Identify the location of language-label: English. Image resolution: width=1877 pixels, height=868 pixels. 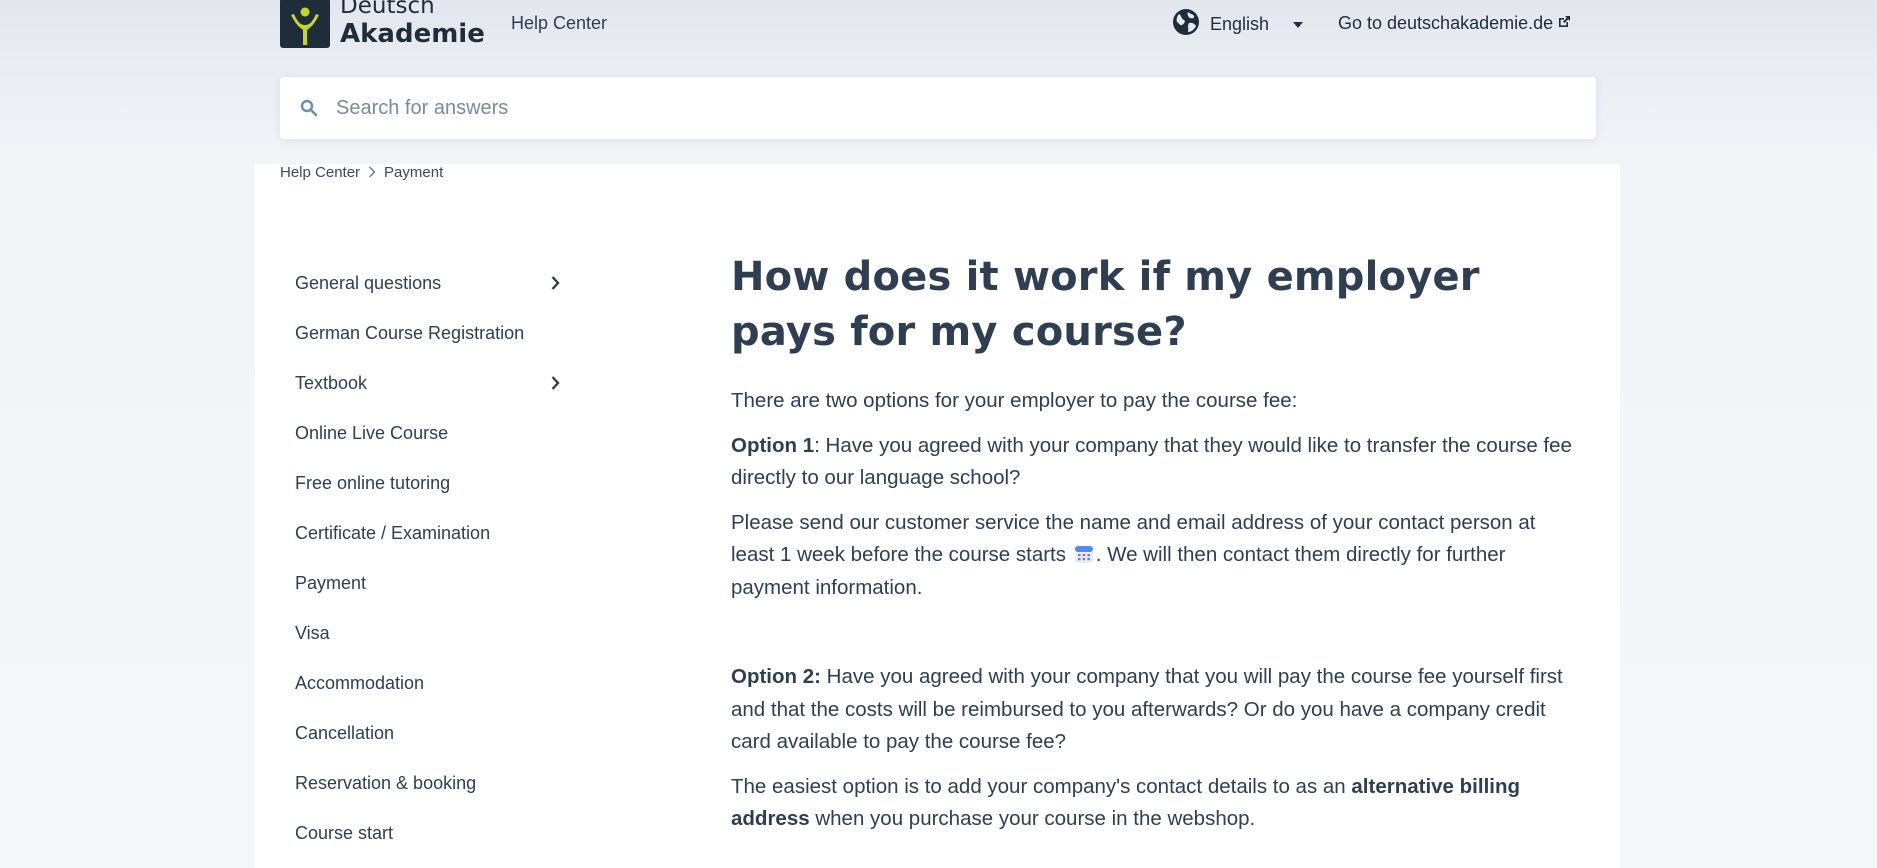
(1240, 24).